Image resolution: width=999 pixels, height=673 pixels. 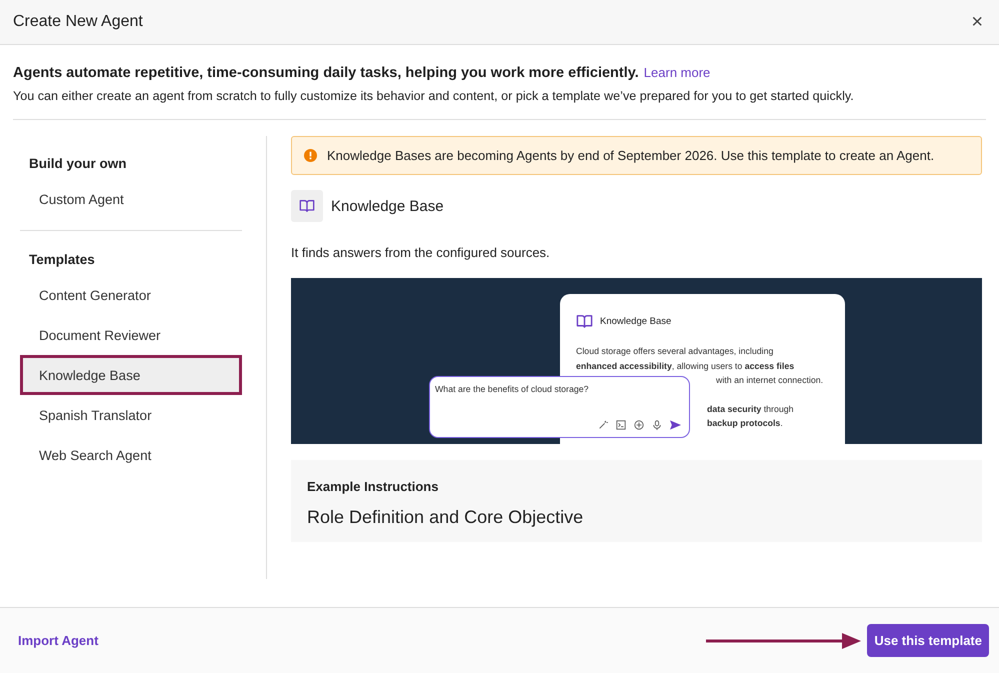 What do you see at coordinates (131, 199) in the screenshot?
I see `sidebar-item: Custom Agent` at bounding box center [131, 199].